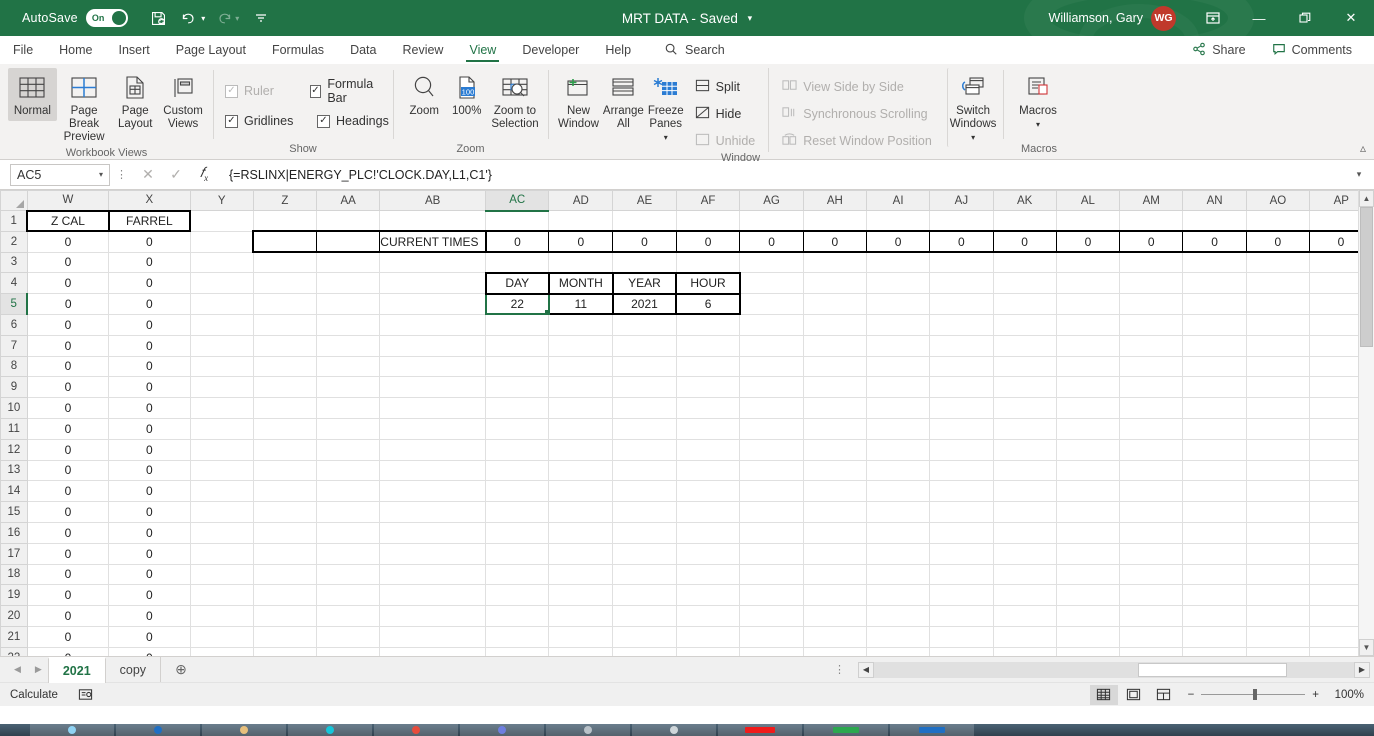 This screenshot has height=736, width=1374. What do you see at coordinates (961, 637) in the screenshot?
I see `cell-AJ21` at bounding box center [961, 637].